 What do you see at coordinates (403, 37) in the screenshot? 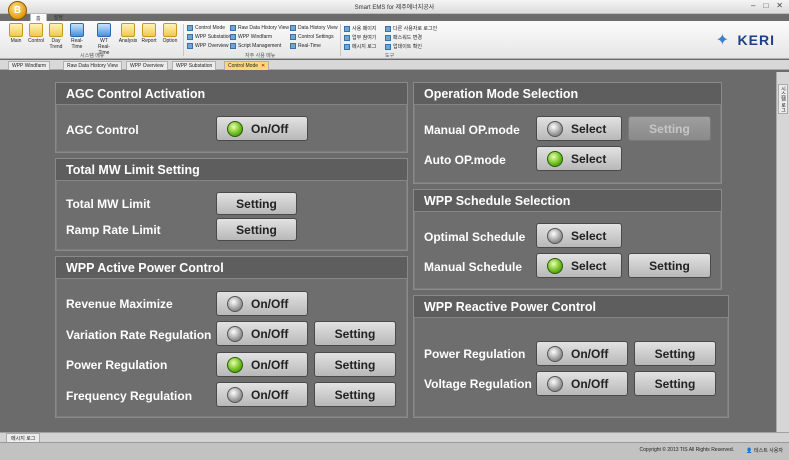
I see `ribbon-change-password: 패스워드 변경` at bounding box center [403, 37].